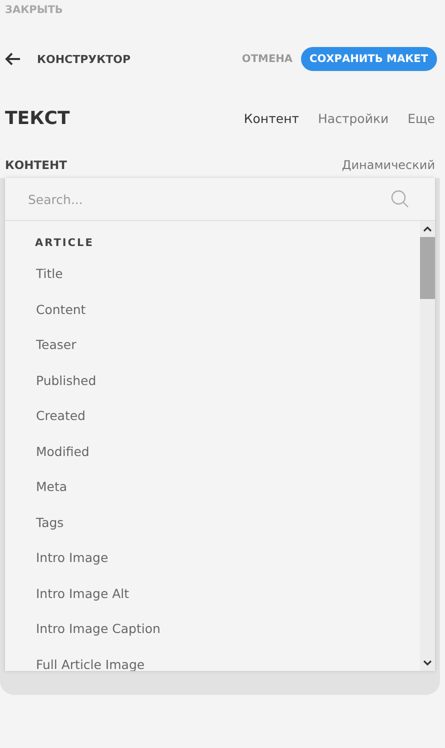 The image size is (445, 748). Describe the element at coordinates (212, 451) in the screenshot. I see `list-item: Modified` at that location.